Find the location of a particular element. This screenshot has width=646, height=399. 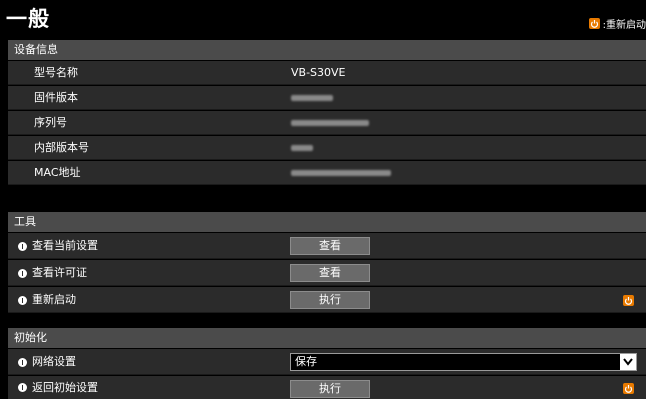

section-device-info: 设备信息 is located at coordinates (327, 50).